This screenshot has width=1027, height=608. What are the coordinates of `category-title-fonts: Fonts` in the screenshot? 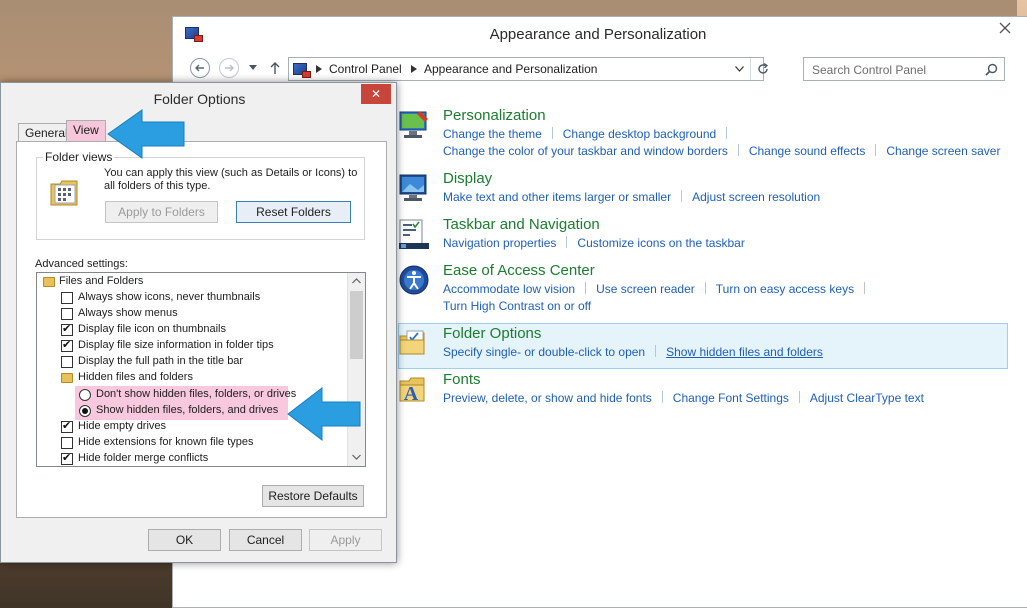 It's located at (462, 379).